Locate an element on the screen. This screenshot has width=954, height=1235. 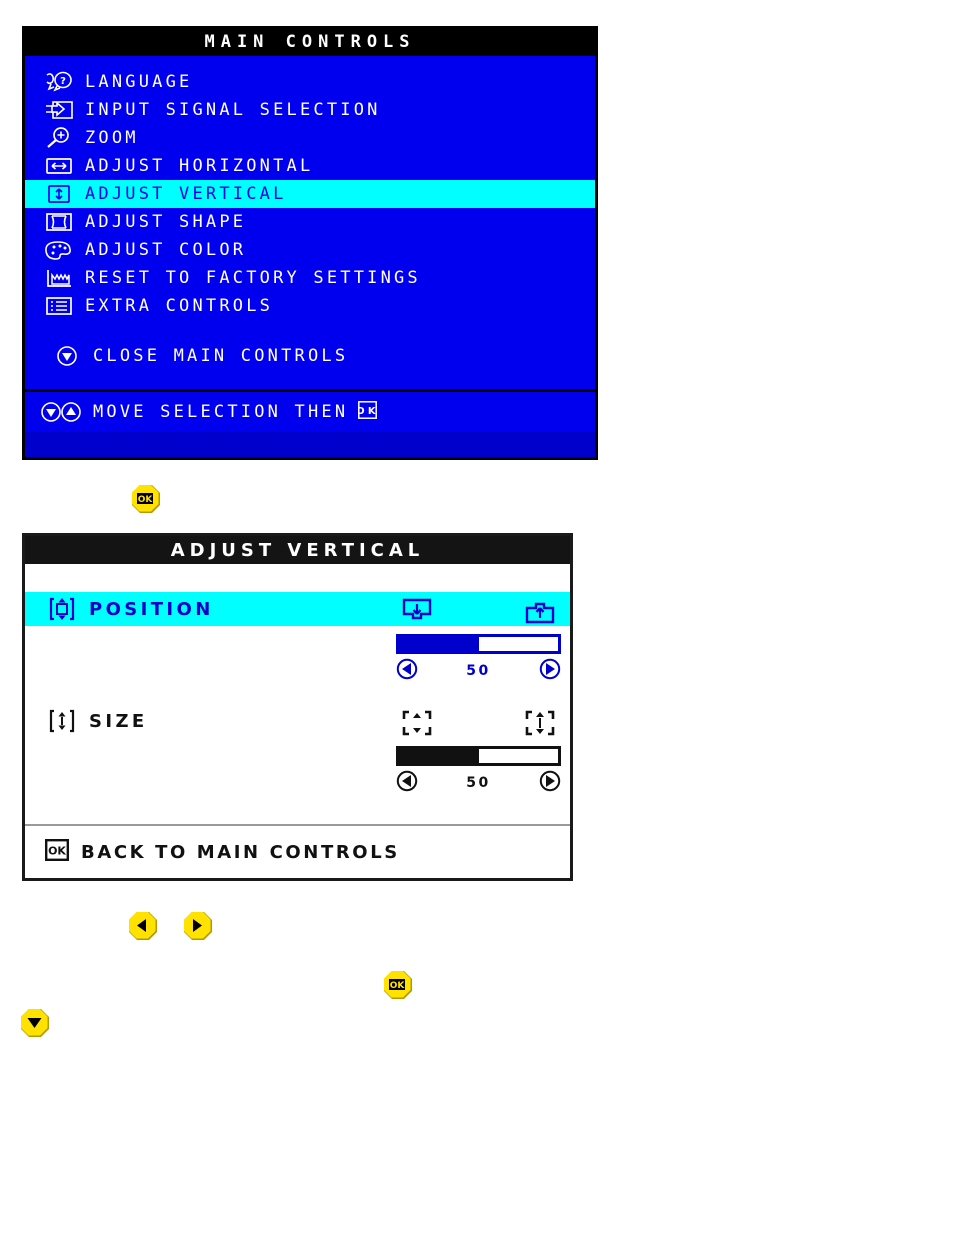
menu-item-close-main-controls: CLOSE MAIN CONTROLS is located at coordinates (310, 356).